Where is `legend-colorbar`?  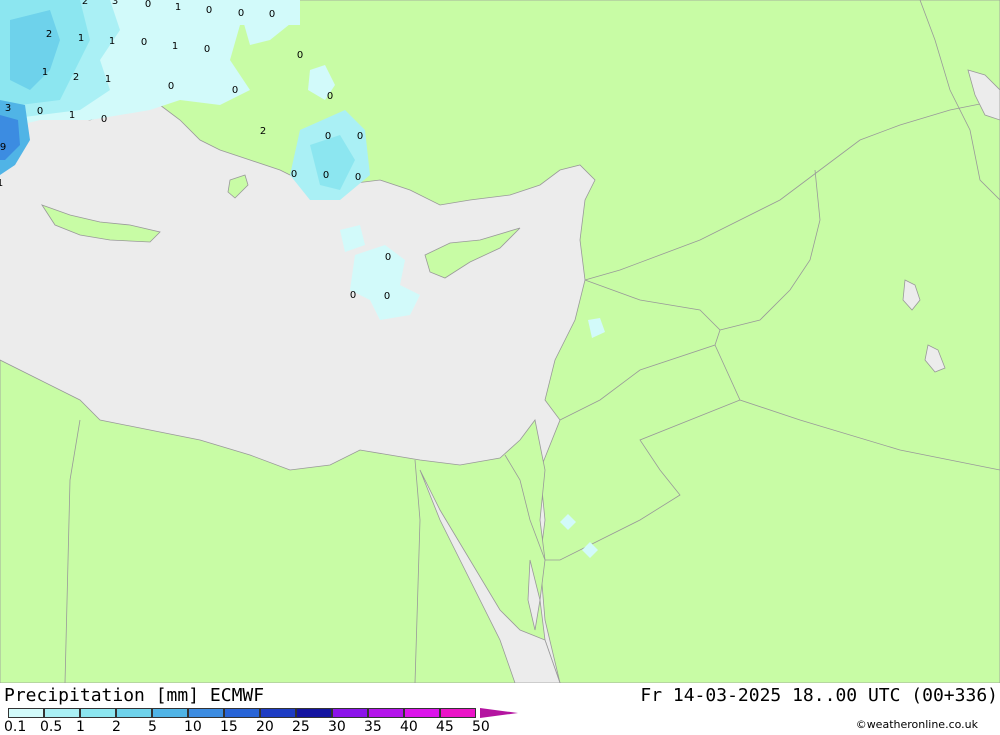
legend-colorbar is located at coordinates (242, 713).